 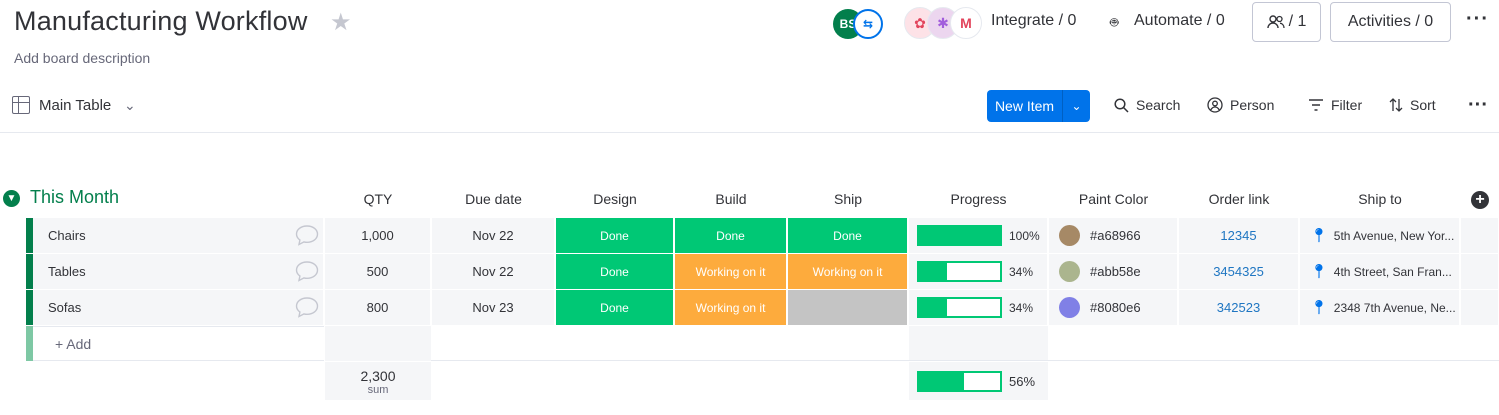 I want to click on progress-value: 34%, so click(x=1021, y=271).